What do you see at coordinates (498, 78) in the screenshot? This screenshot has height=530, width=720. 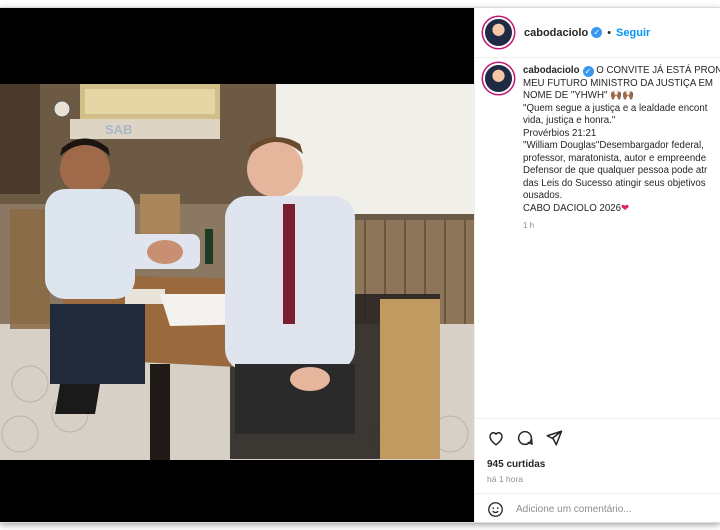 I see `caption-avatar` at bounding box center [498, 78].